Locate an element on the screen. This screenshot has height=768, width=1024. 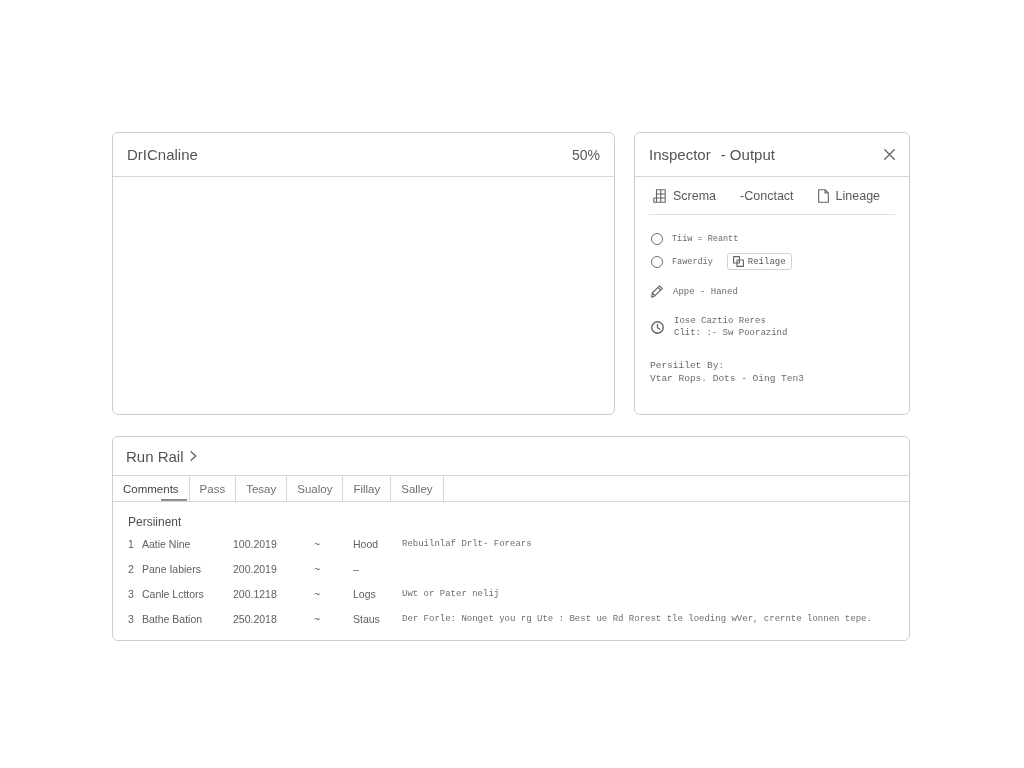
panel-subtitle: - Output is located at coordinates (747, 154).